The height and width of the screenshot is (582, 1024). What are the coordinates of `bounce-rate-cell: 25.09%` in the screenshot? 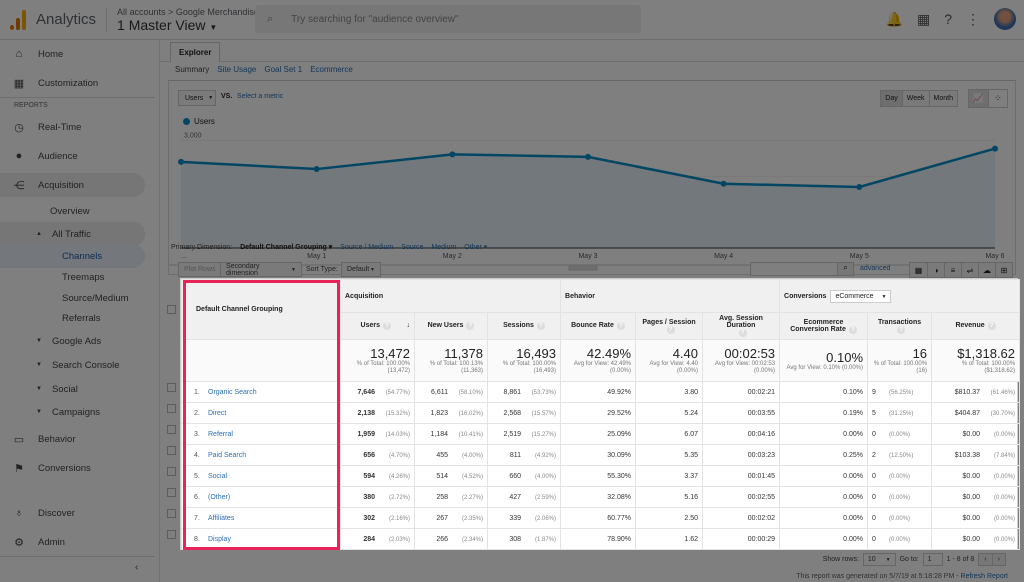 It's located at (598, 434).